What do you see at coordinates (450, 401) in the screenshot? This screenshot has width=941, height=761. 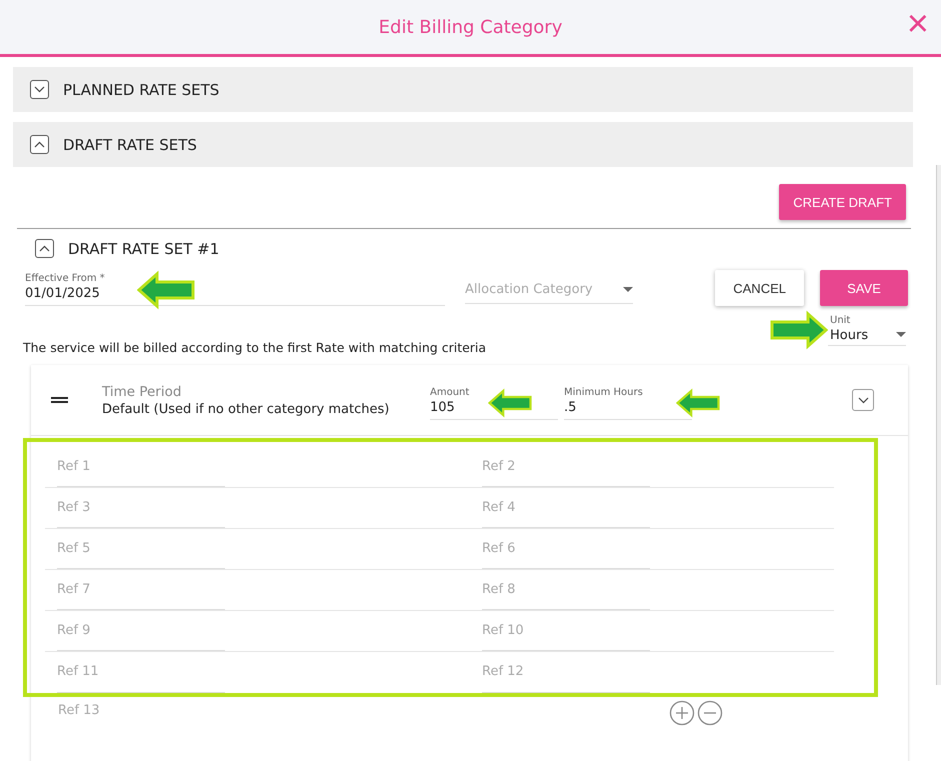 I see `amount-field: Amount 105` at bounding box center [450, 401].